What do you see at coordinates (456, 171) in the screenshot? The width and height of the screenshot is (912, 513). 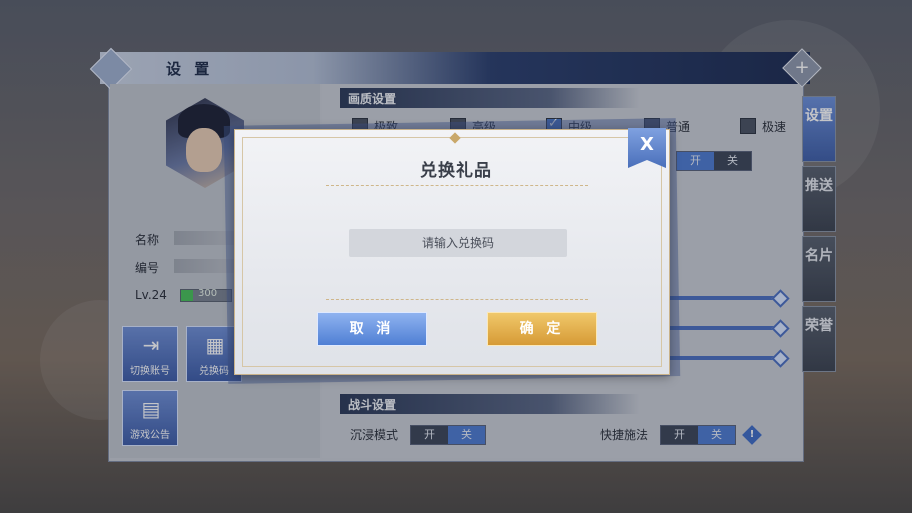 I see `redeem-dialog-title: 兑换礼品` at bounding box center [456, 171].